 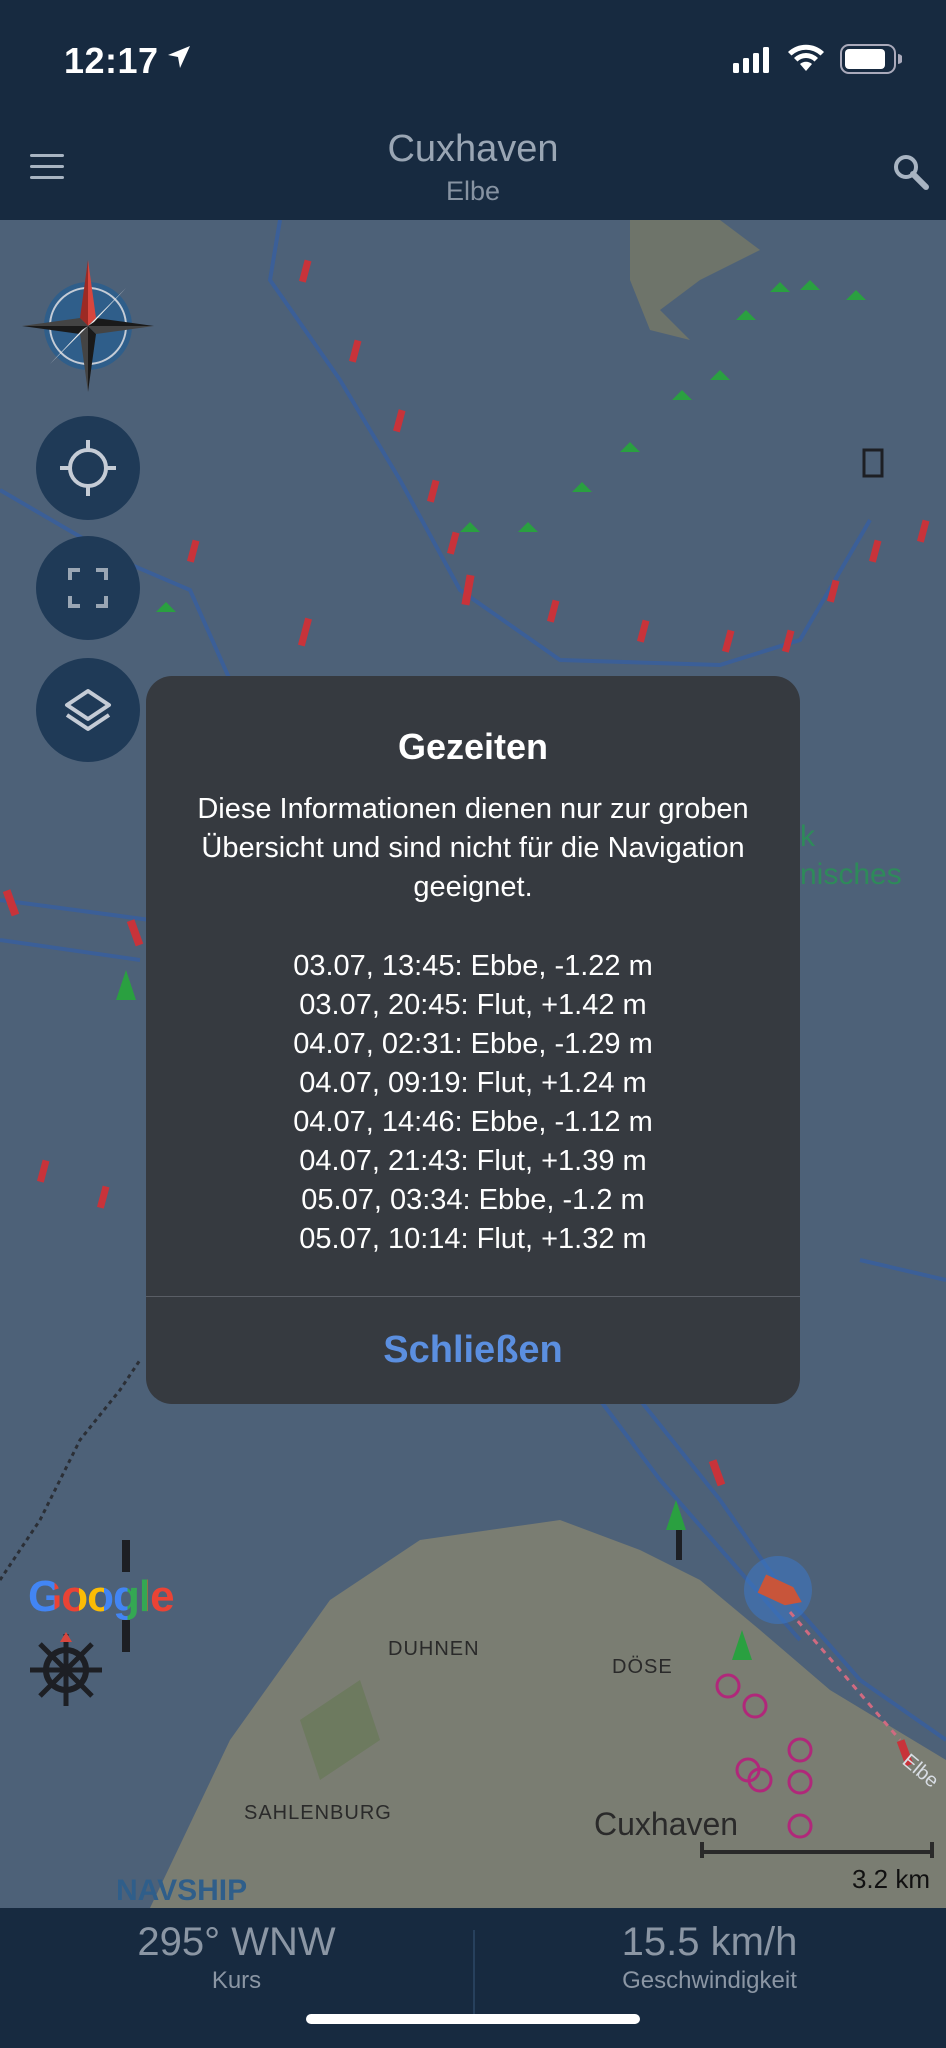 I want to click on navship-logo: NAVSHIP, so click(x=182, y=1890).